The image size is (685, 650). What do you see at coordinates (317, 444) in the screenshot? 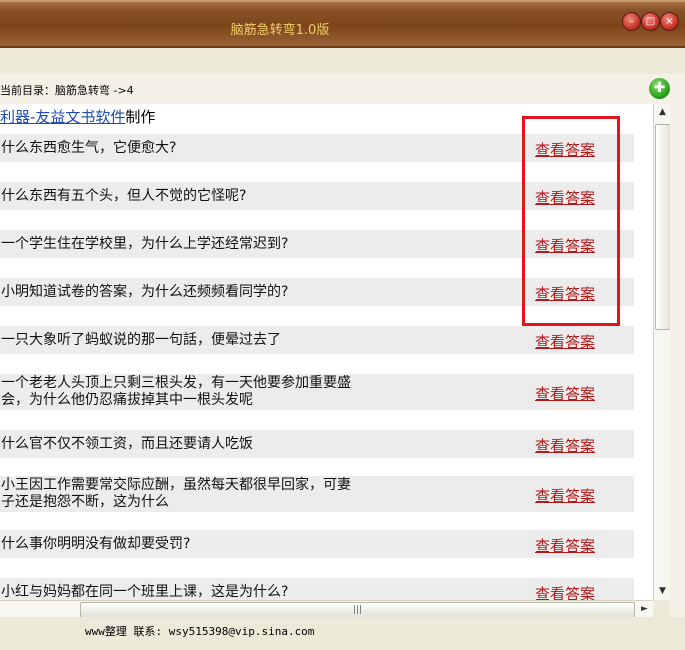
I see `list-item: 什么官不仅不领工资，而且还要请人吃饭 查看答案` at bounding box center [317, 444].